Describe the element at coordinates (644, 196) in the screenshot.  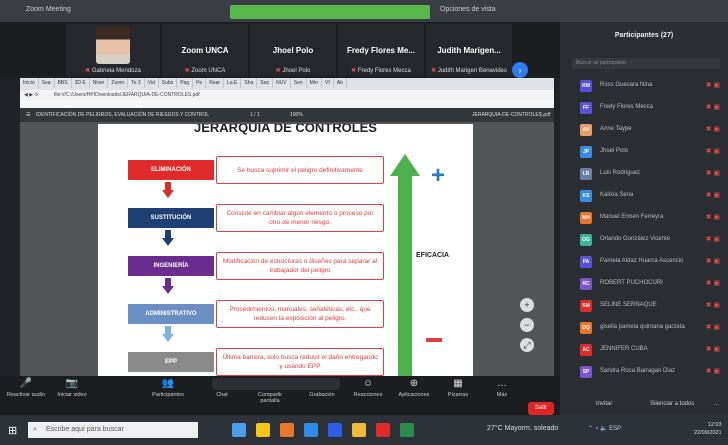
I see `participant-row: KS Kalixia Sena ✖ ▣` at that location.